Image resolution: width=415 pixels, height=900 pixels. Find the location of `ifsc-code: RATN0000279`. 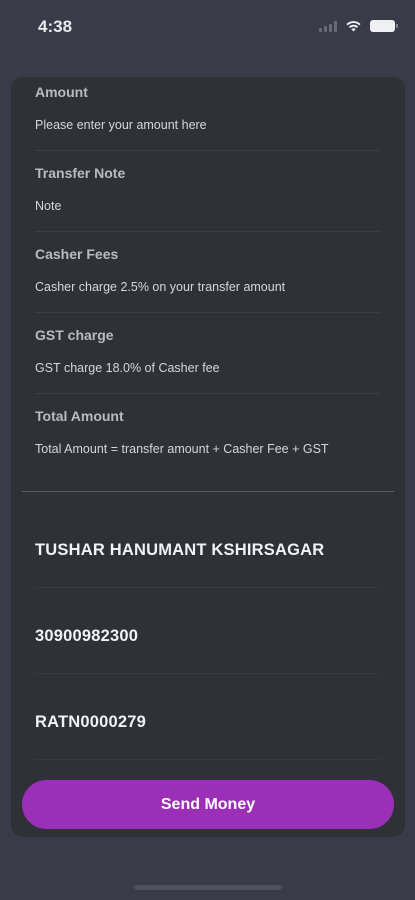

ifsc-code: RATN0000279 is located at coordinates (91, 722).